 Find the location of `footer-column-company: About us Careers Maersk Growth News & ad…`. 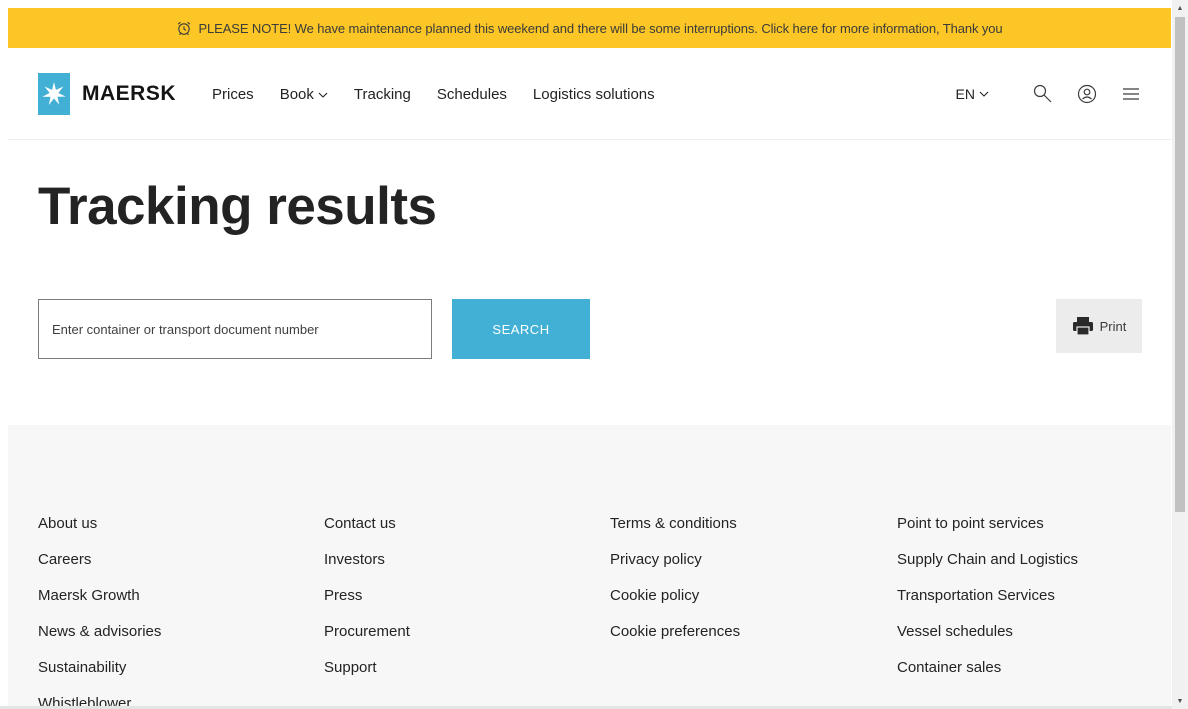

footer-column-company: About us Careers Maersk Growth News & ad… is located at coordinates (99, 611).